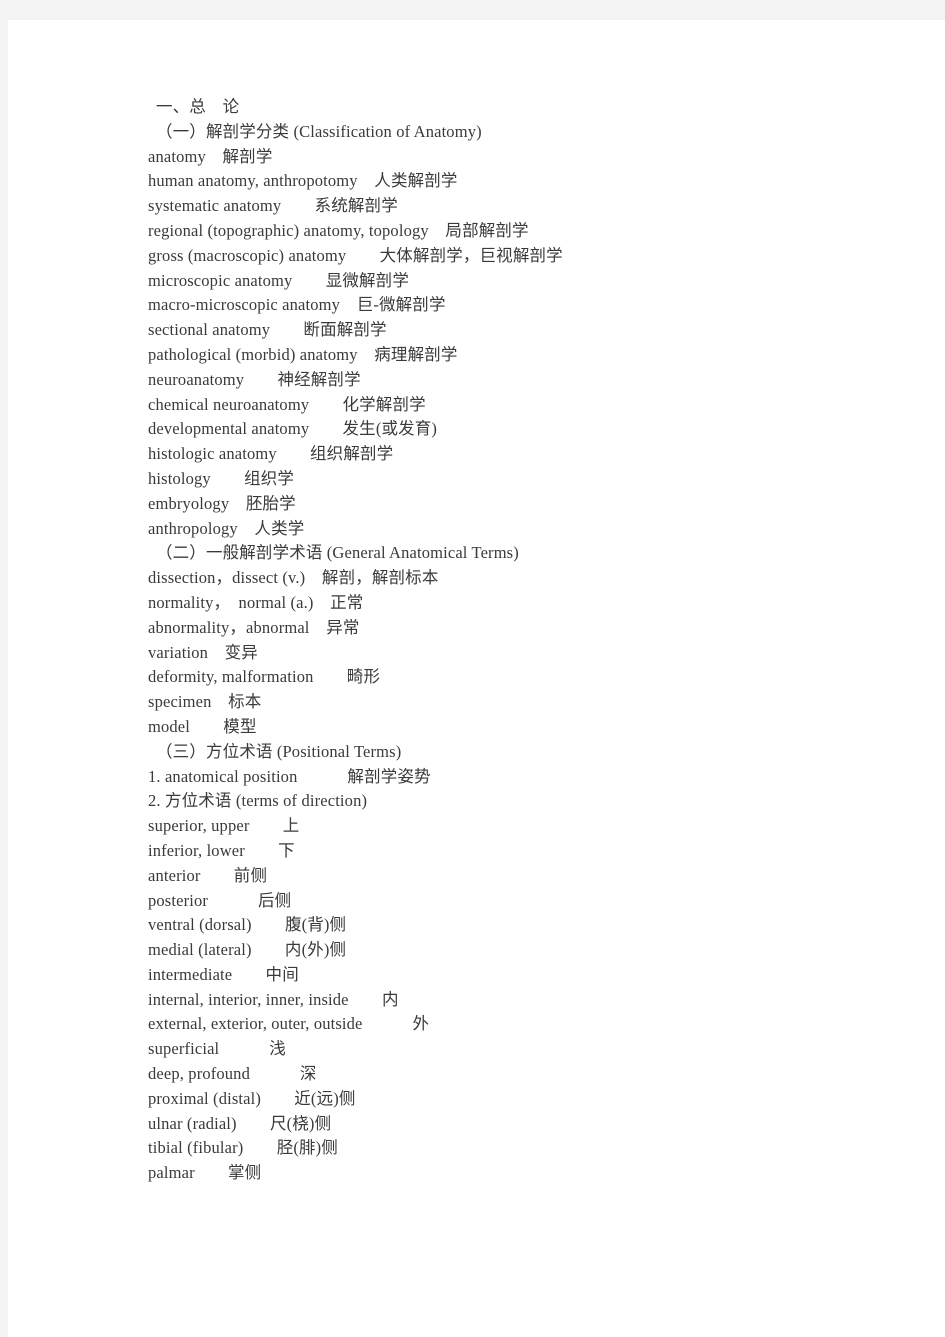 The image size is (945, 1337). What do you see at coordinates (202, 726) in the screenshot?
I see `glossary-line: model 模型` at bounding box center [202, 726].